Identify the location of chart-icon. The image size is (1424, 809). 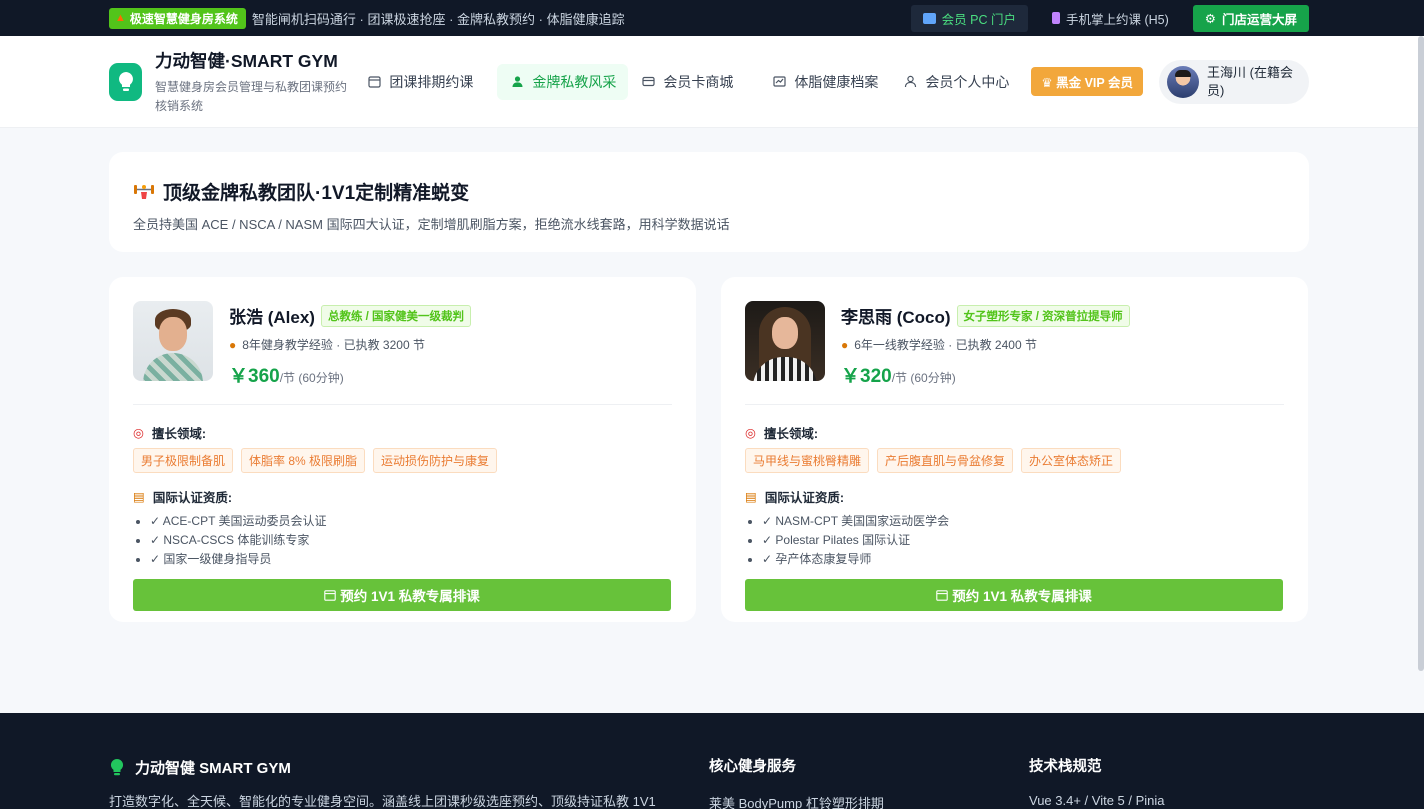
(780, 81).